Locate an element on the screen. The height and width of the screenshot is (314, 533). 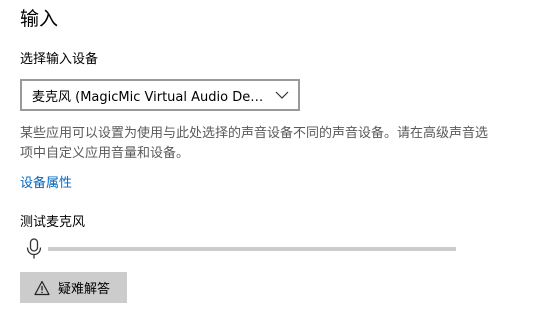
troubleshoot-button: 疑难解答 is located at coordinates (73, 287).